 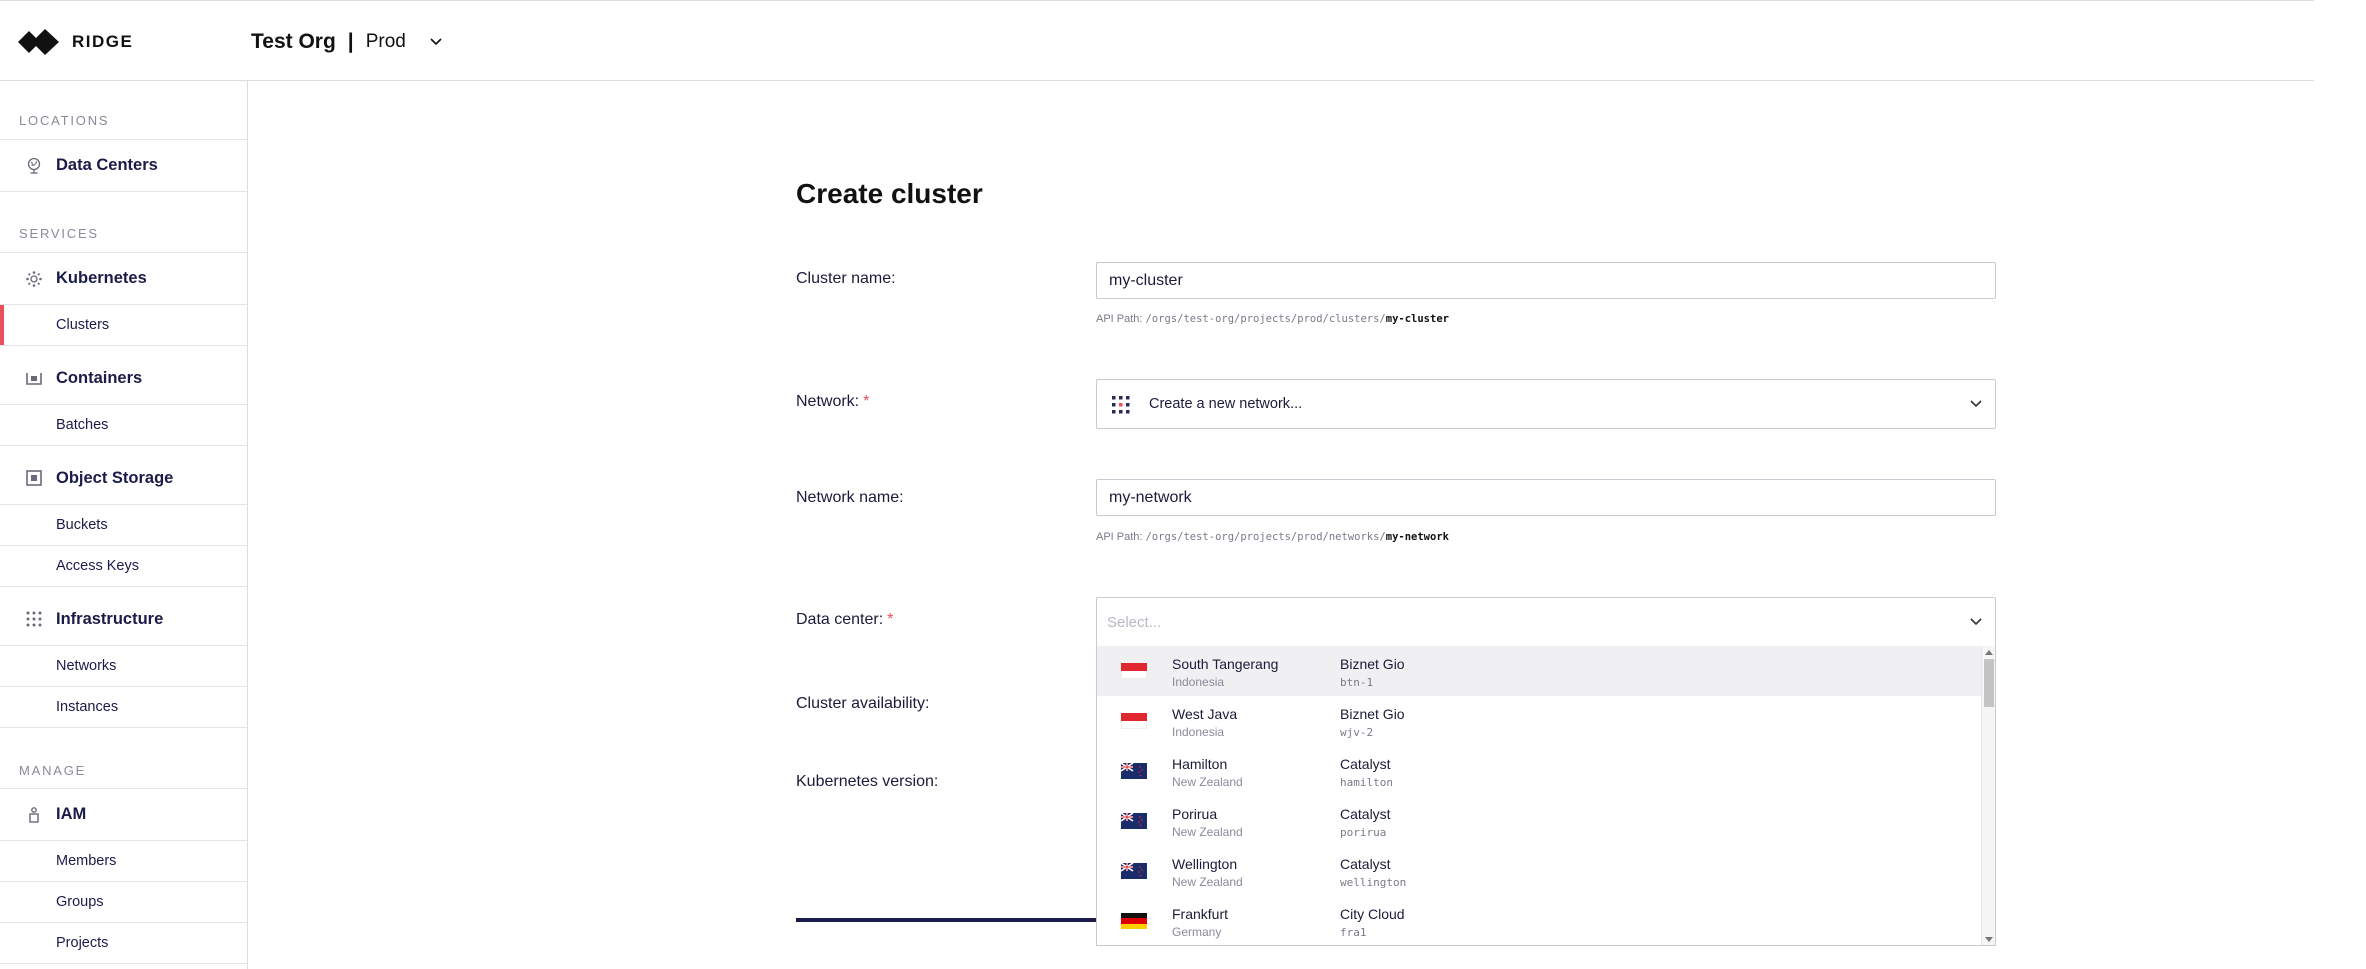 I want to click on scroll-thumb, so click(x=1989, y=683).